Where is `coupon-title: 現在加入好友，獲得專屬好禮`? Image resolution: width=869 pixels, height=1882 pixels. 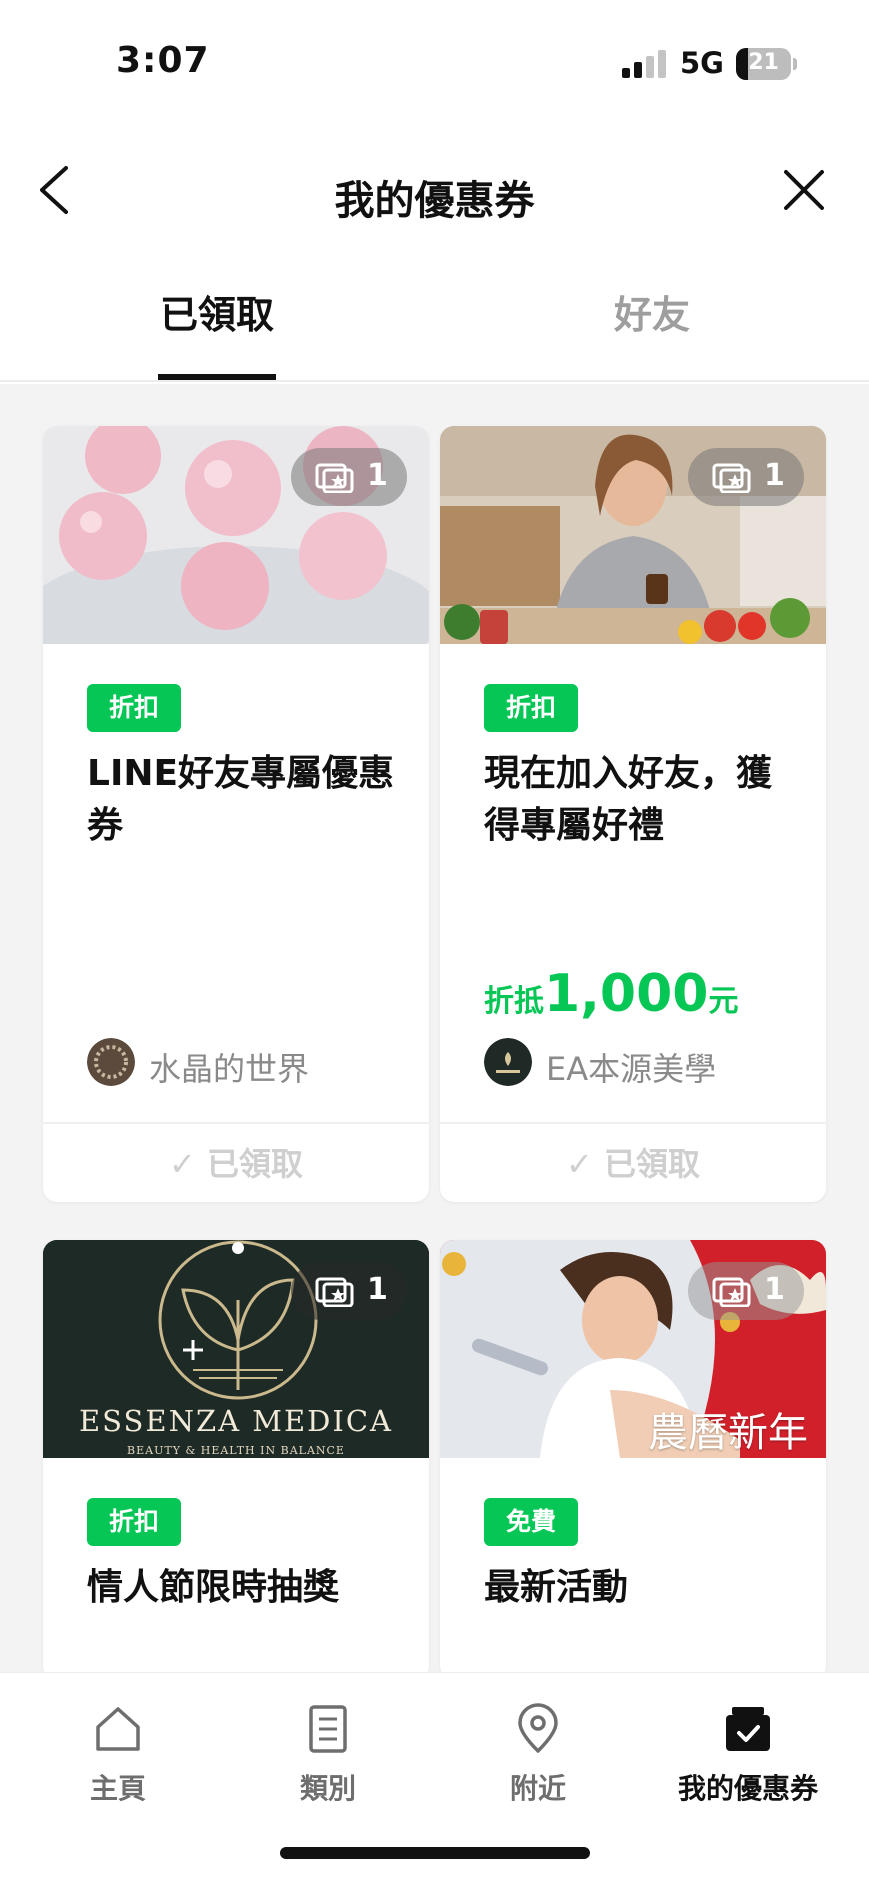
coupon-title: 現在加入好友，獲得專屬好禮 is located at coordinates (628, 799).